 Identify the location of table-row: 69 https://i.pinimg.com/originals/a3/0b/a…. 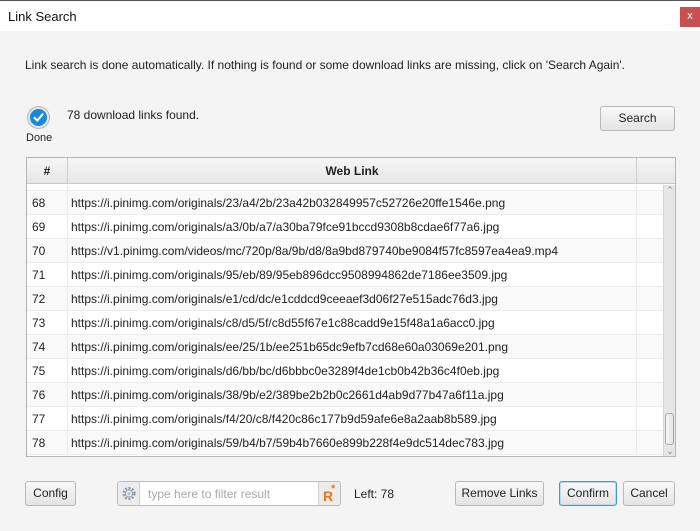
(345, 227).